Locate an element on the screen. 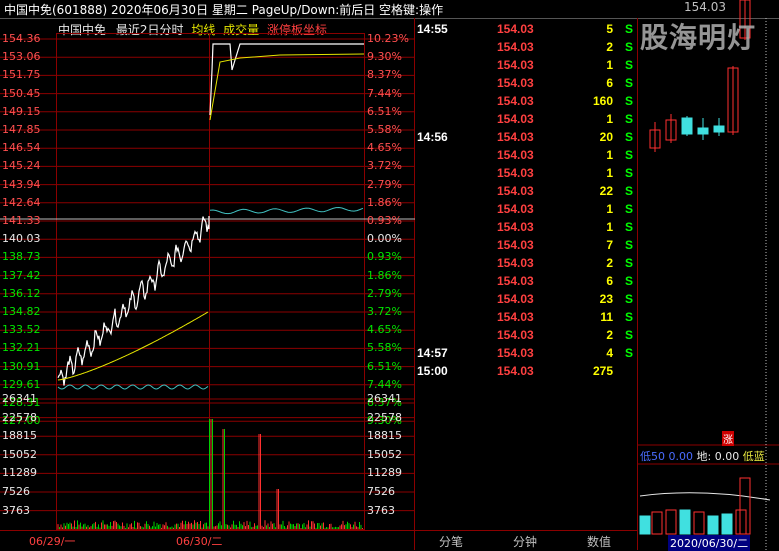 The width and height of the screenshot is (779, 551). compare-line-day2 is located at coordinates (286, 210).